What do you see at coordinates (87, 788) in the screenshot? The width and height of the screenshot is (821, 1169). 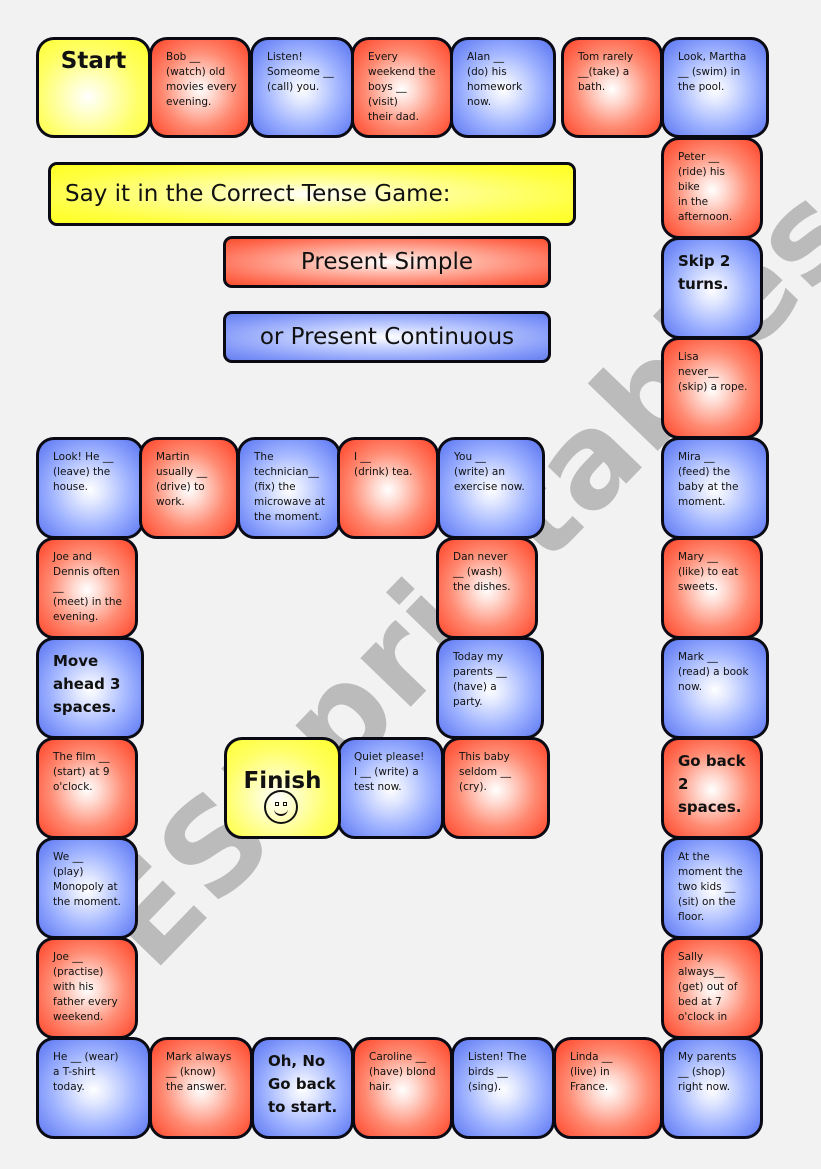 I see `board-tile: The film __ (start) at 9 o'clock.` at bounding box center [87, 788].